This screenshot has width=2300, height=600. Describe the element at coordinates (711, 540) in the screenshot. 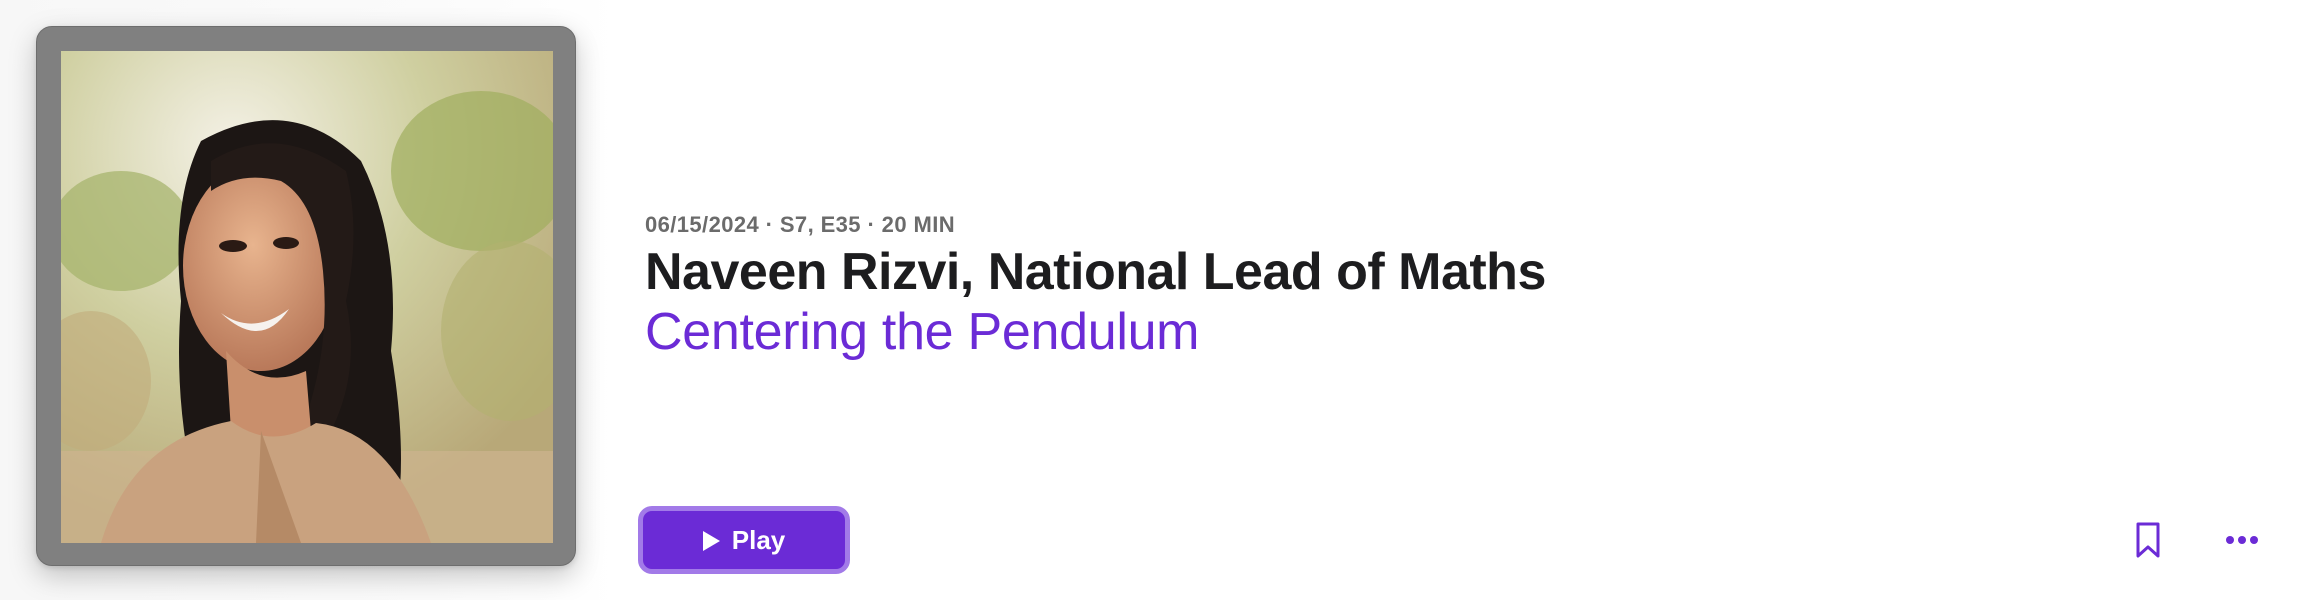

I see `play-icon` at that location.